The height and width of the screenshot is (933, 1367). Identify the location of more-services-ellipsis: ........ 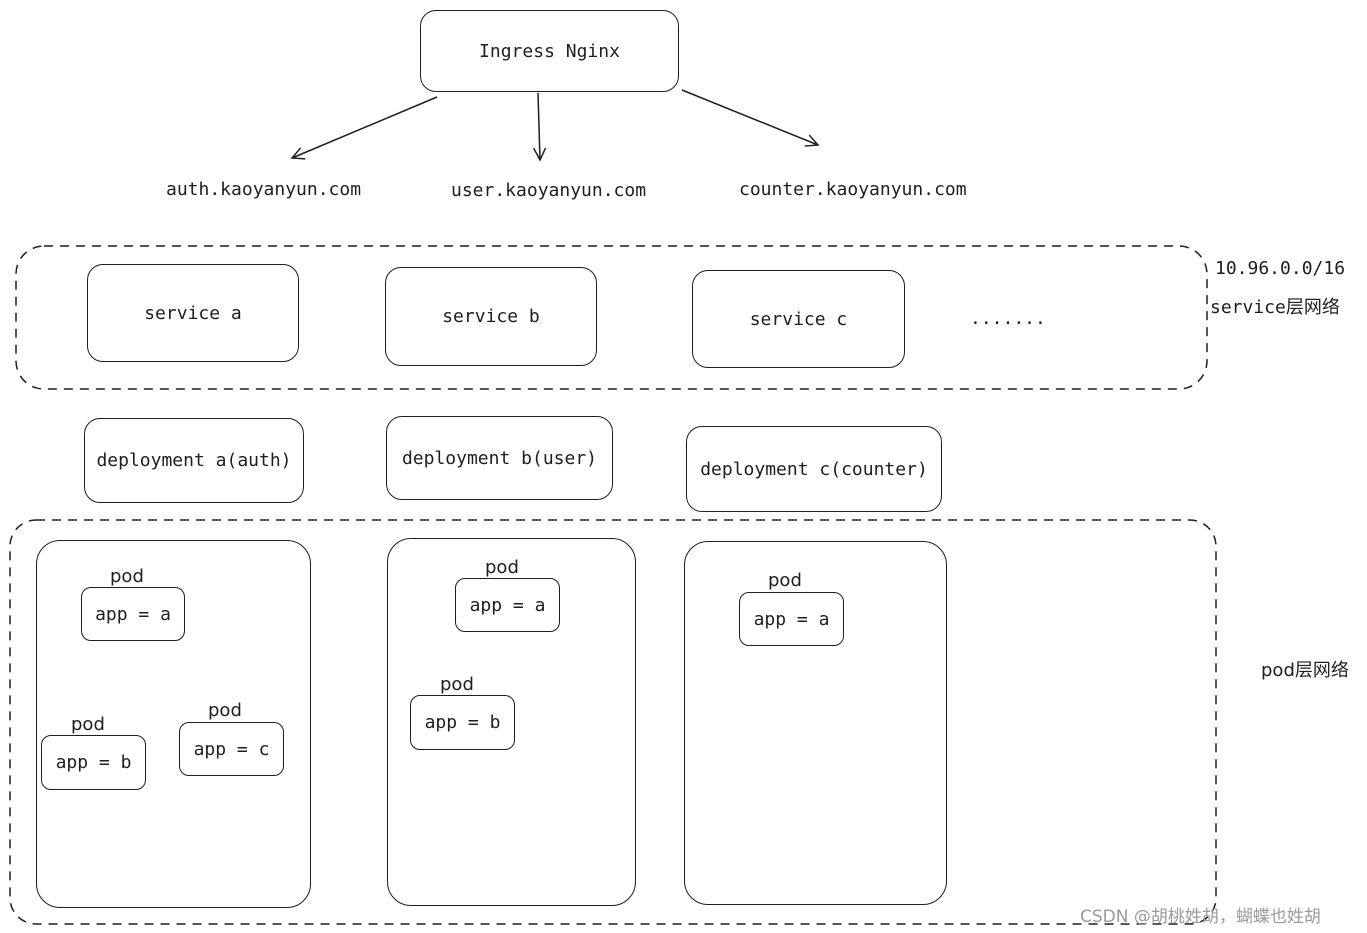
(1008, 318).